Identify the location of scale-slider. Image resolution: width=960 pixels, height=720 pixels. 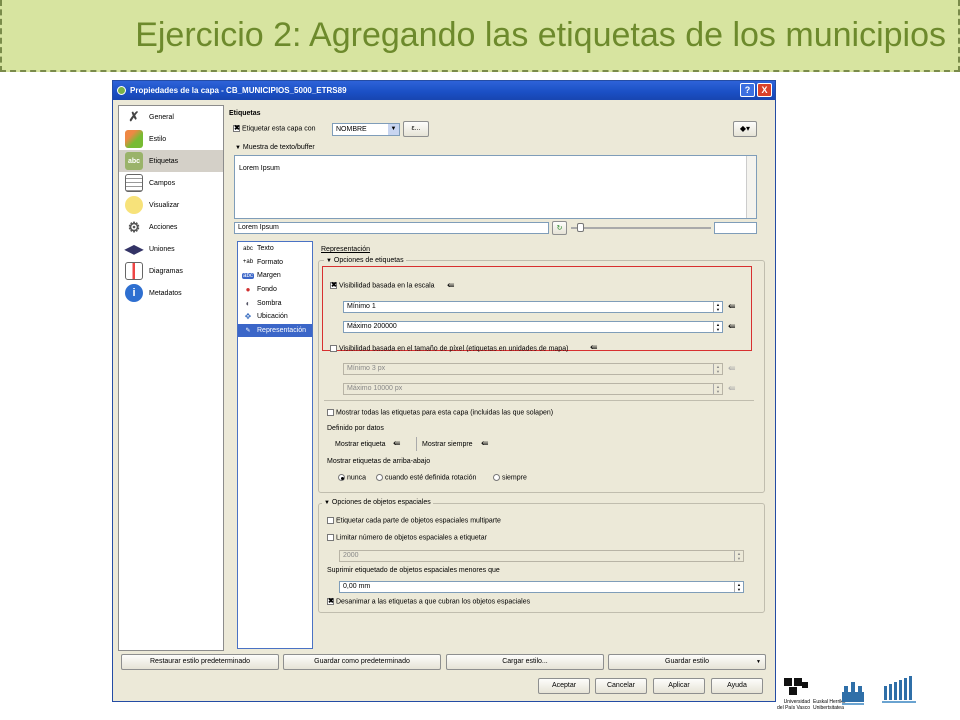
(641, 228).